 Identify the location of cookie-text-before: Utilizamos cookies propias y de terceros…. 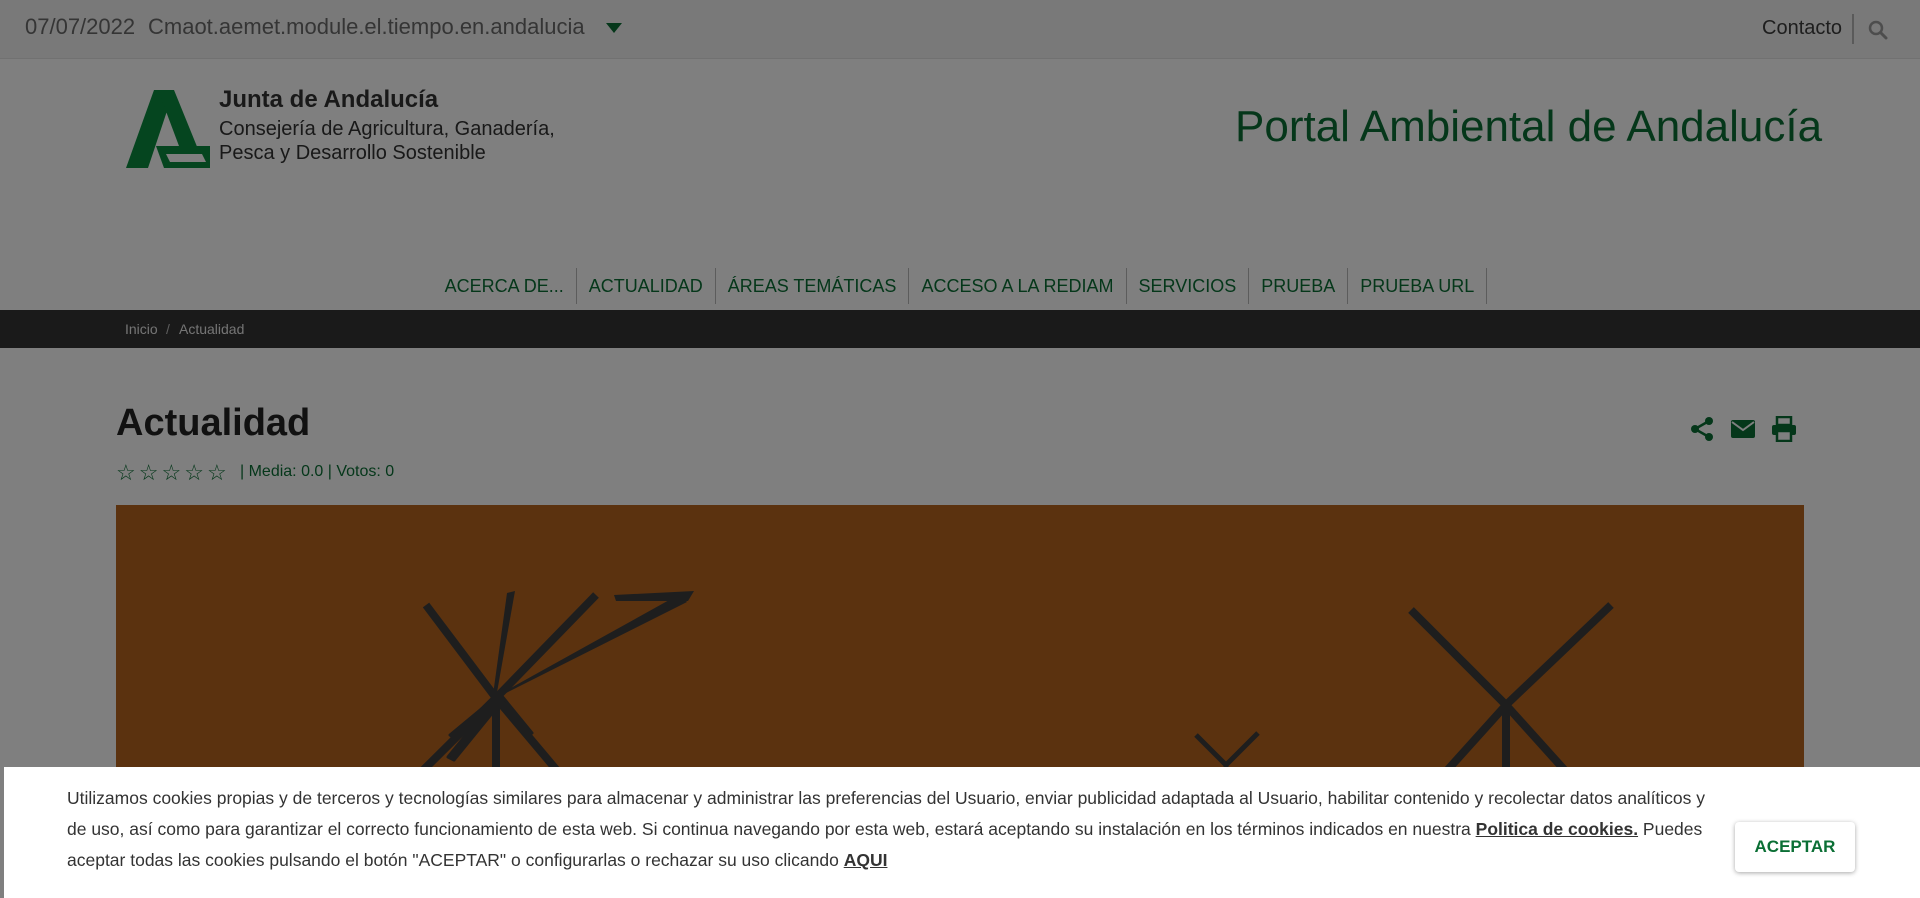
(886, 813).